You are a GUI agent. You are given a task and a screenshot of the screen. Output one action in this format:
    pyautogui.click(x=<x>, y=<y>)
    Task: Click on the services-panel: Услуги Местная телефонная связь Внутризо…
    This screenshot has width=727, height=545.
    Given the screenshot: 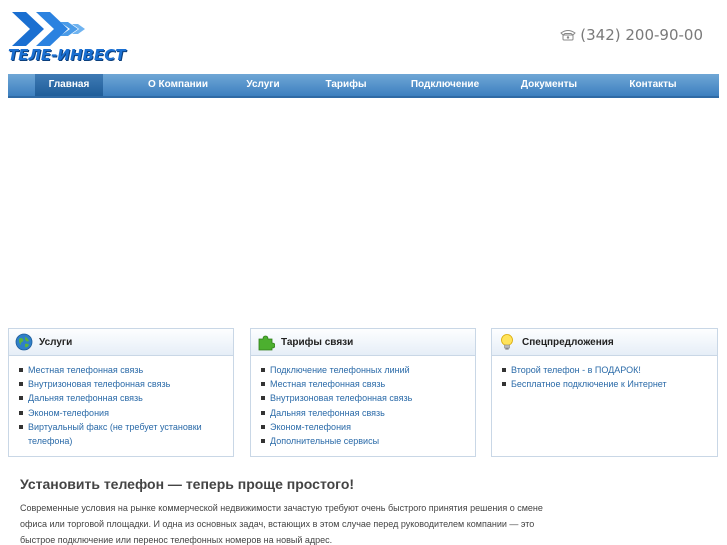 What is the action you would take?
    pyautogui.click(x=121, y=392)
    